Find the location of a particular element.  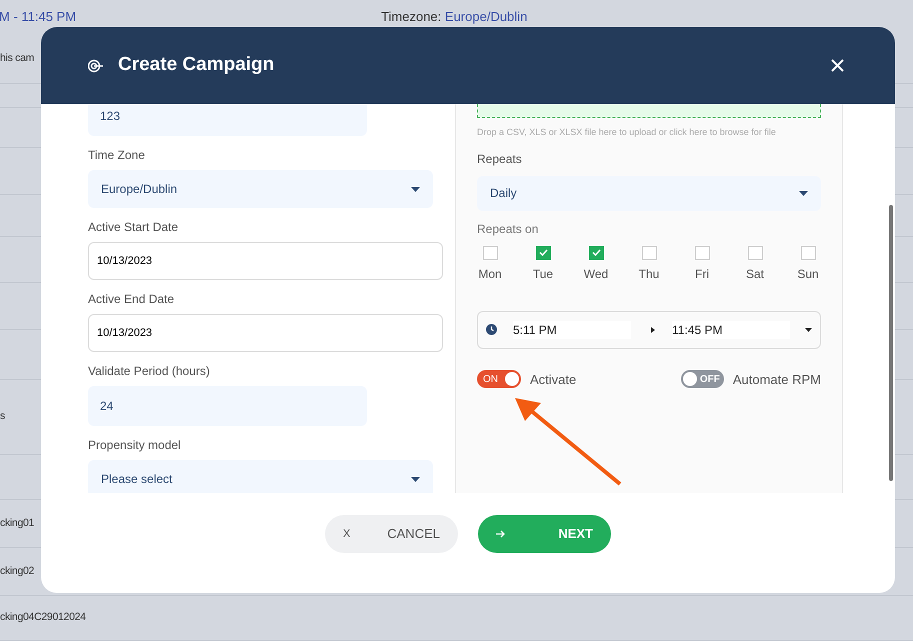

time-range-field: 5:11 PM 11:45 PM is located at coordinates (649, 329).